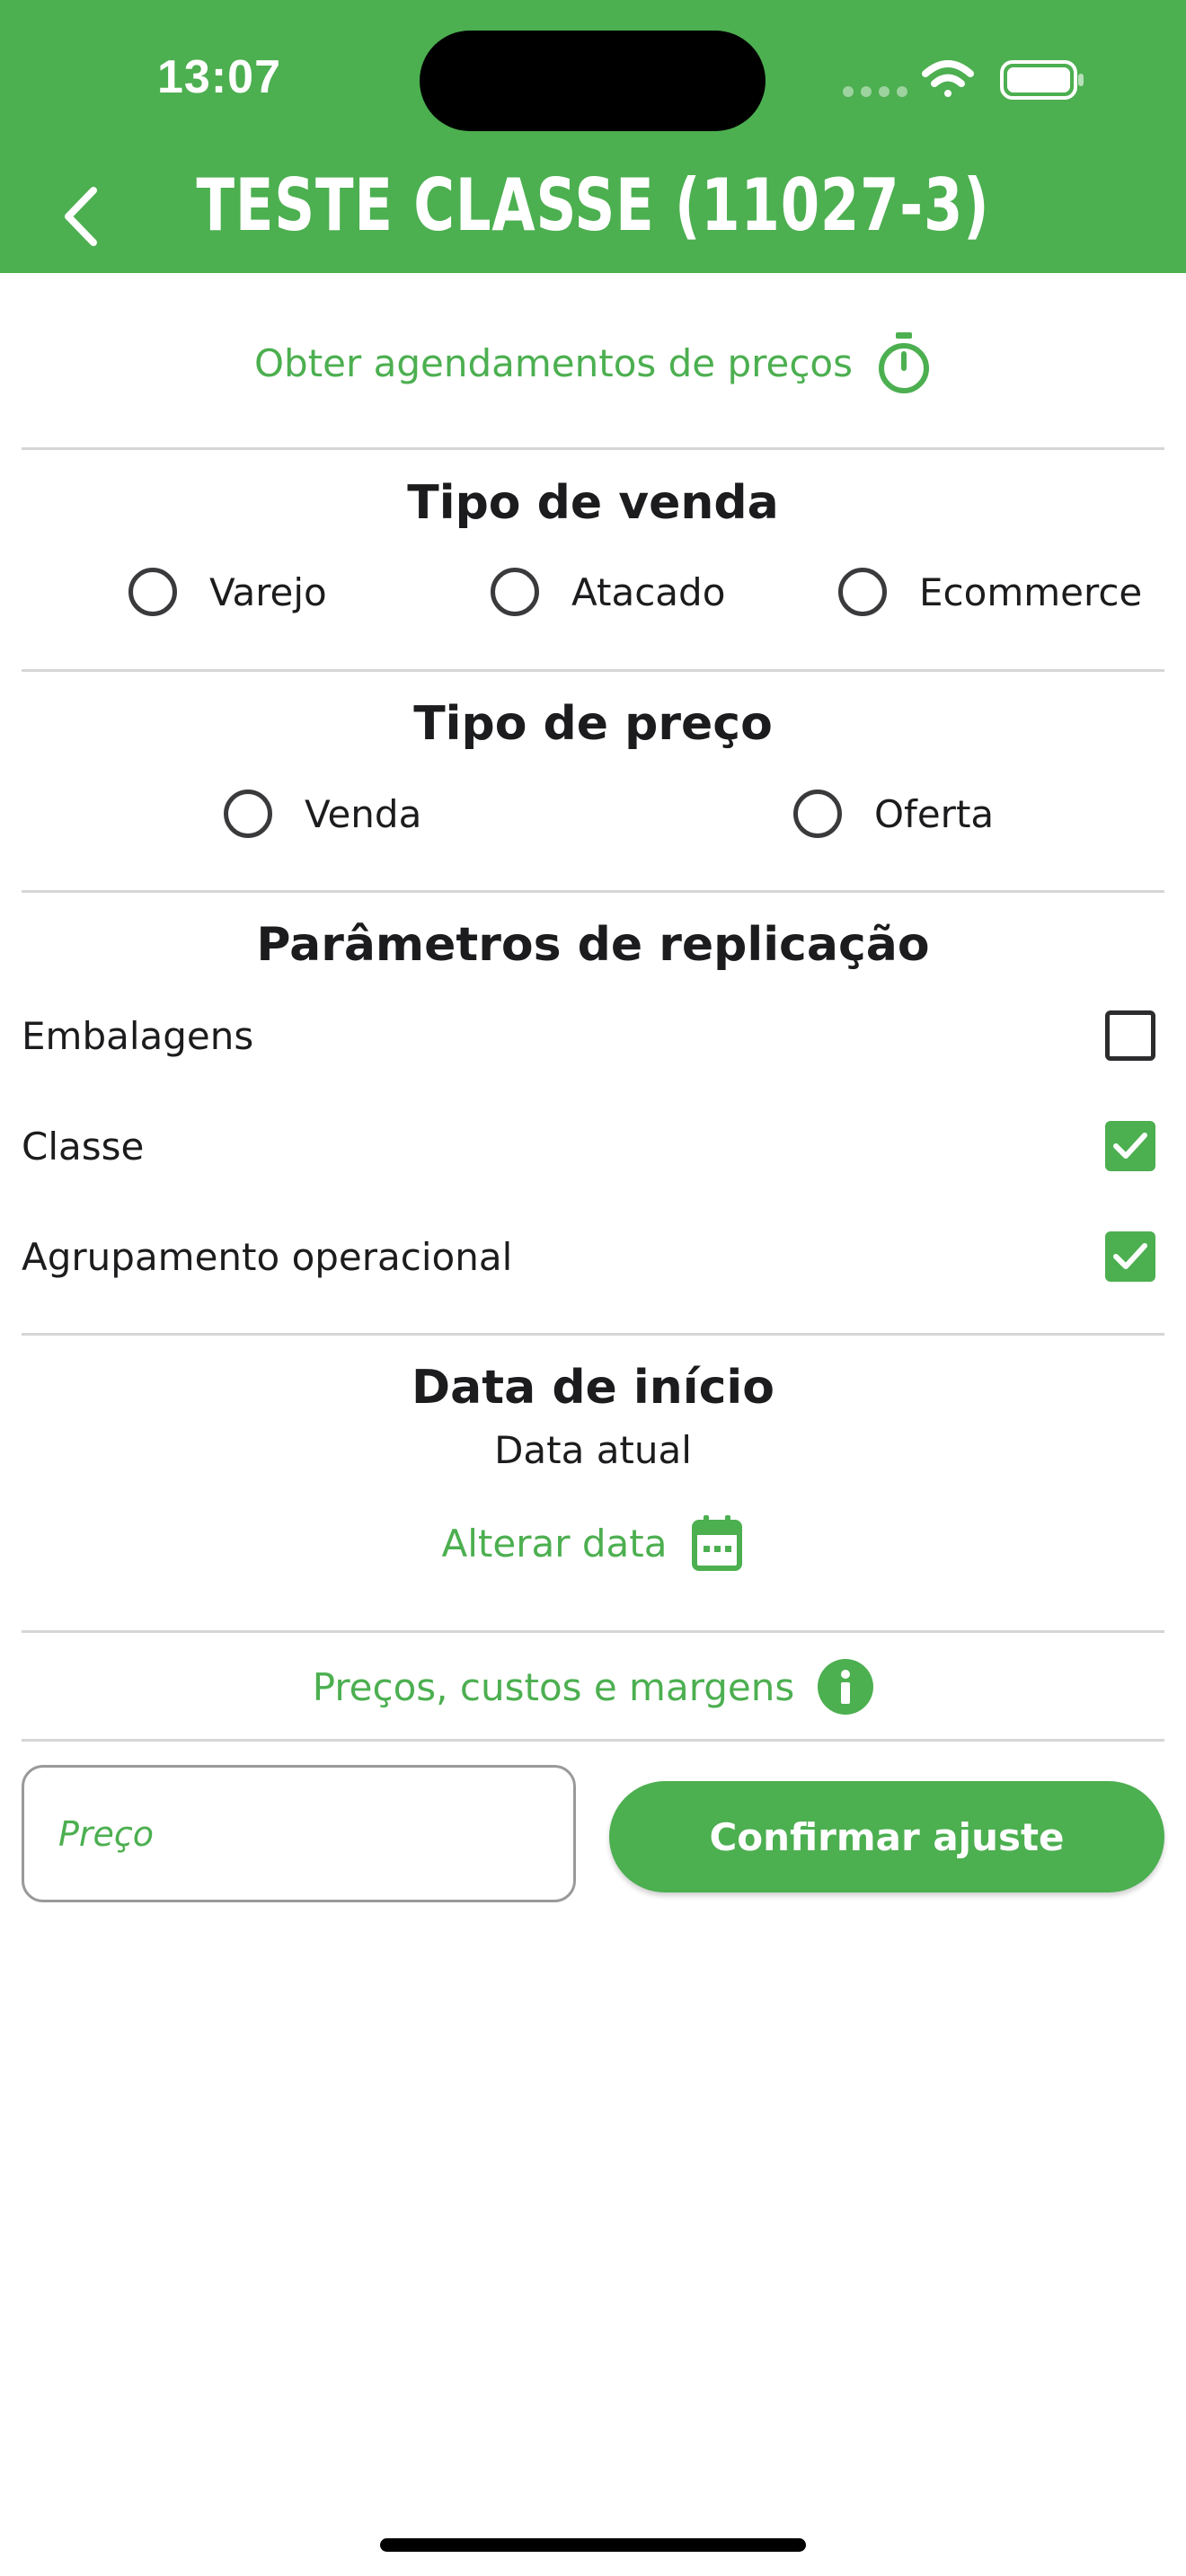 The width and height of the screenshot is (1186, 2576). I want to click on check-row-agrupamento: Agrupamento operacional, so click(593, 1256).